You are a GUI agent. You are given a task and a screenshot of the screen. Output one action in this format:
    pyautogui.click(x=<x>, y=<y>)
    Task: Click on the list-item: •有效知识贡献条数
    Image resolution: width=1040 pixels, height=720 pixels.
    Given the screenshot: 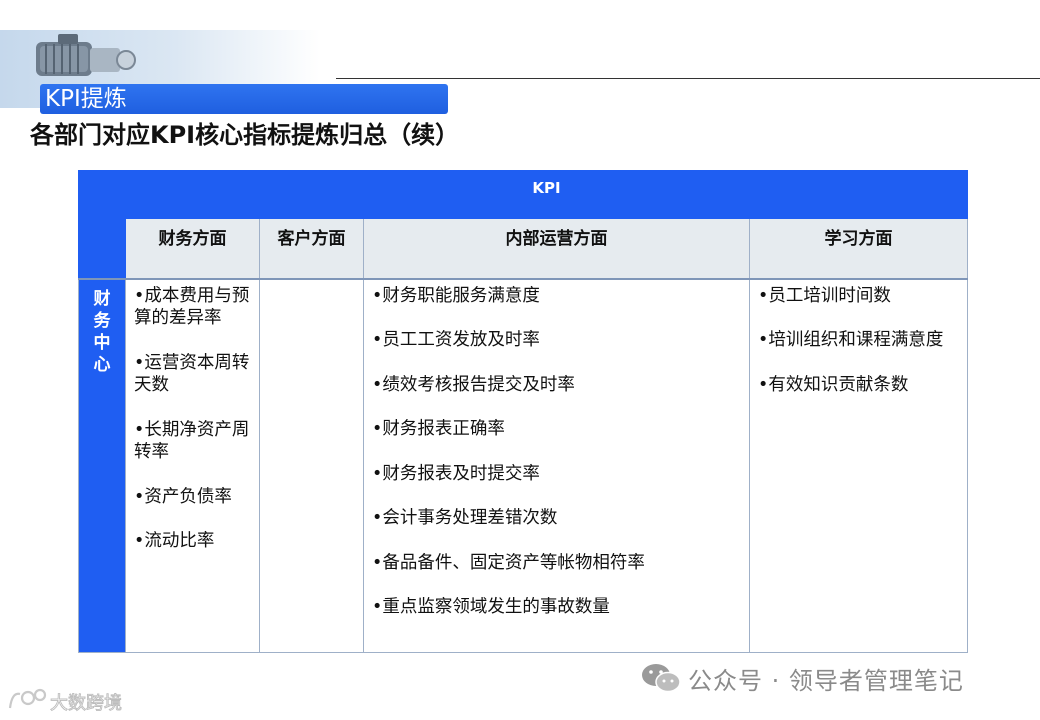 What is the action you would take?
    pyautogui.click(x=833, y=384)
    